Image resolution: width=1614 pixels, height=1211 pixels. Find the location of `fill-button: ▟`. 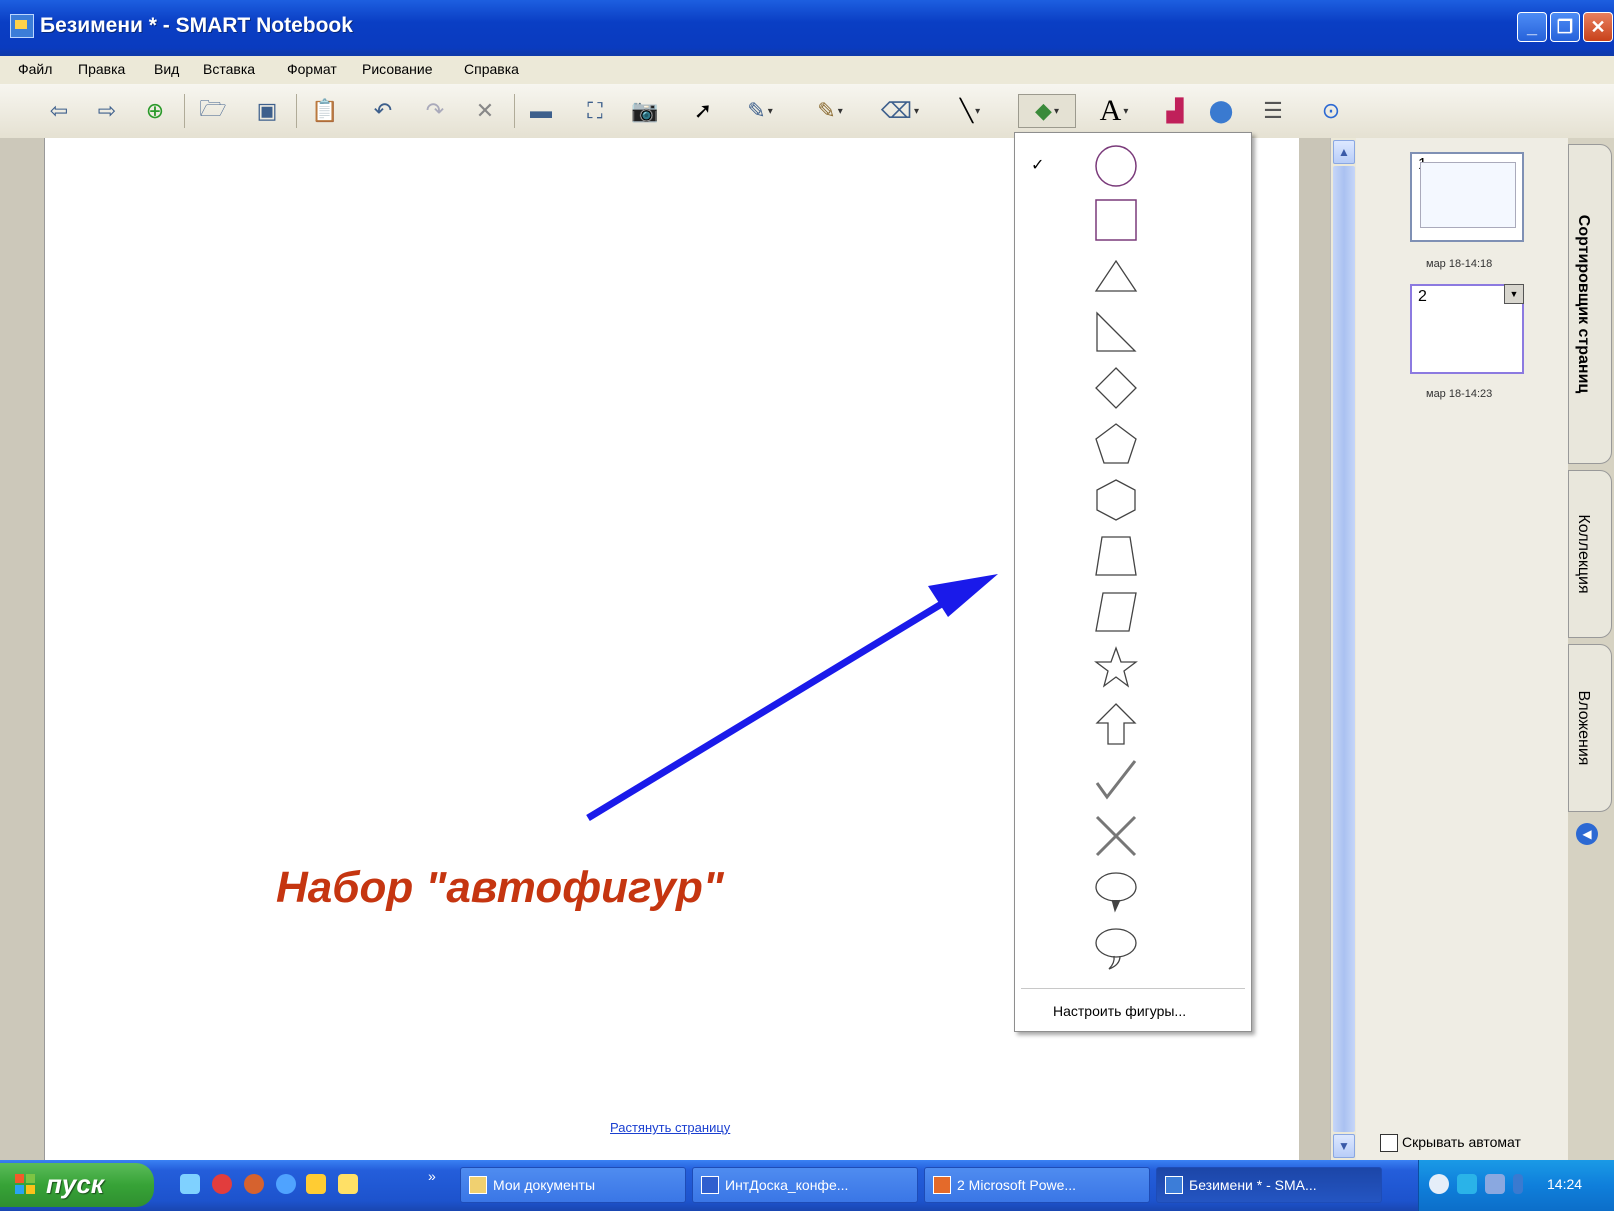

fill-button: ▟ is located at coordinates (1175, 111).